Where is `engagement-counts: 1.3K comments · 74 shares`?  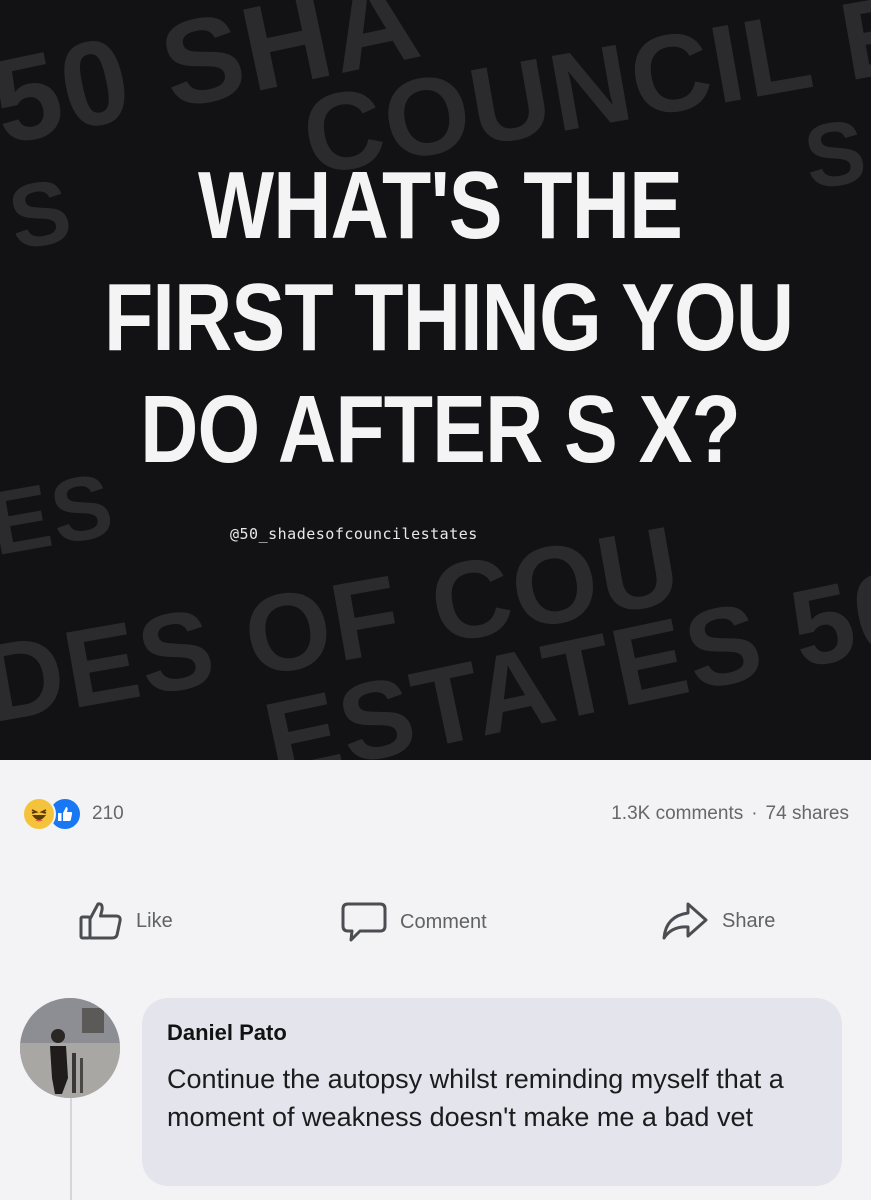
engagement-counts: 1.3K comments · 74 shares is located at coordinates (730, 814).